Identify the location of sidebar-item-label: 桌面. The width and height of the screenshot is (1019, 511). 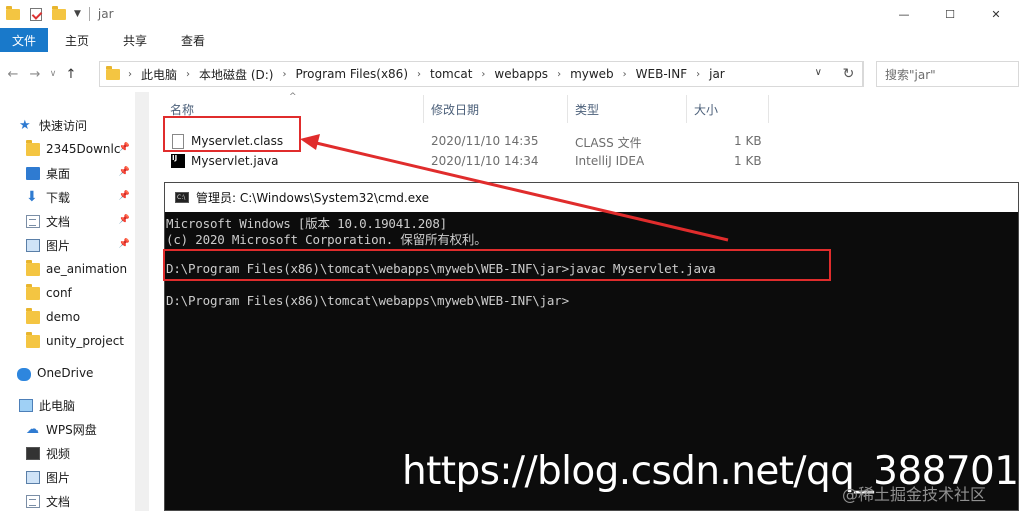
(58, 173).